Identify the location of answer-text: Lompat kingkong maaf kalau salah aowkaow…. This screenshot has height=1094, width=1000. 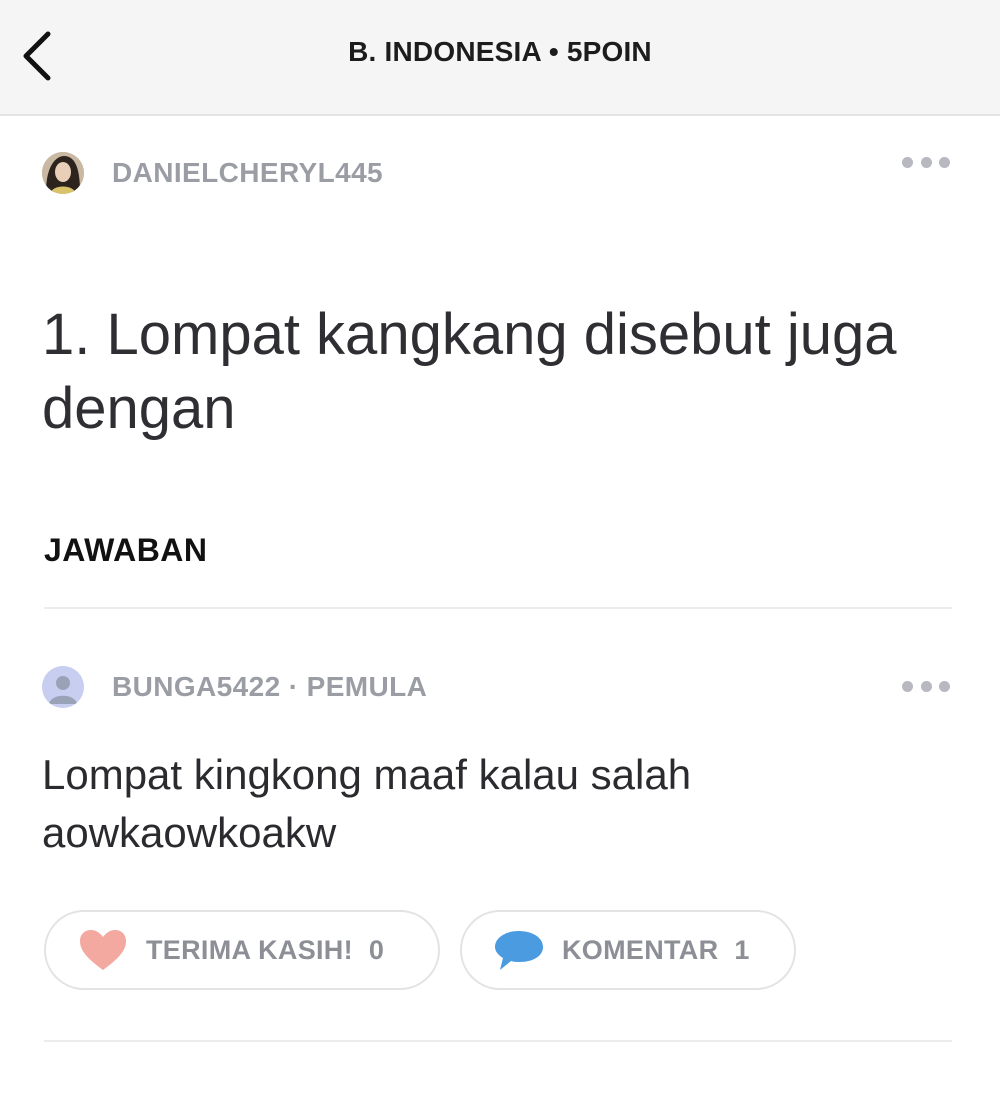
(367, 803).